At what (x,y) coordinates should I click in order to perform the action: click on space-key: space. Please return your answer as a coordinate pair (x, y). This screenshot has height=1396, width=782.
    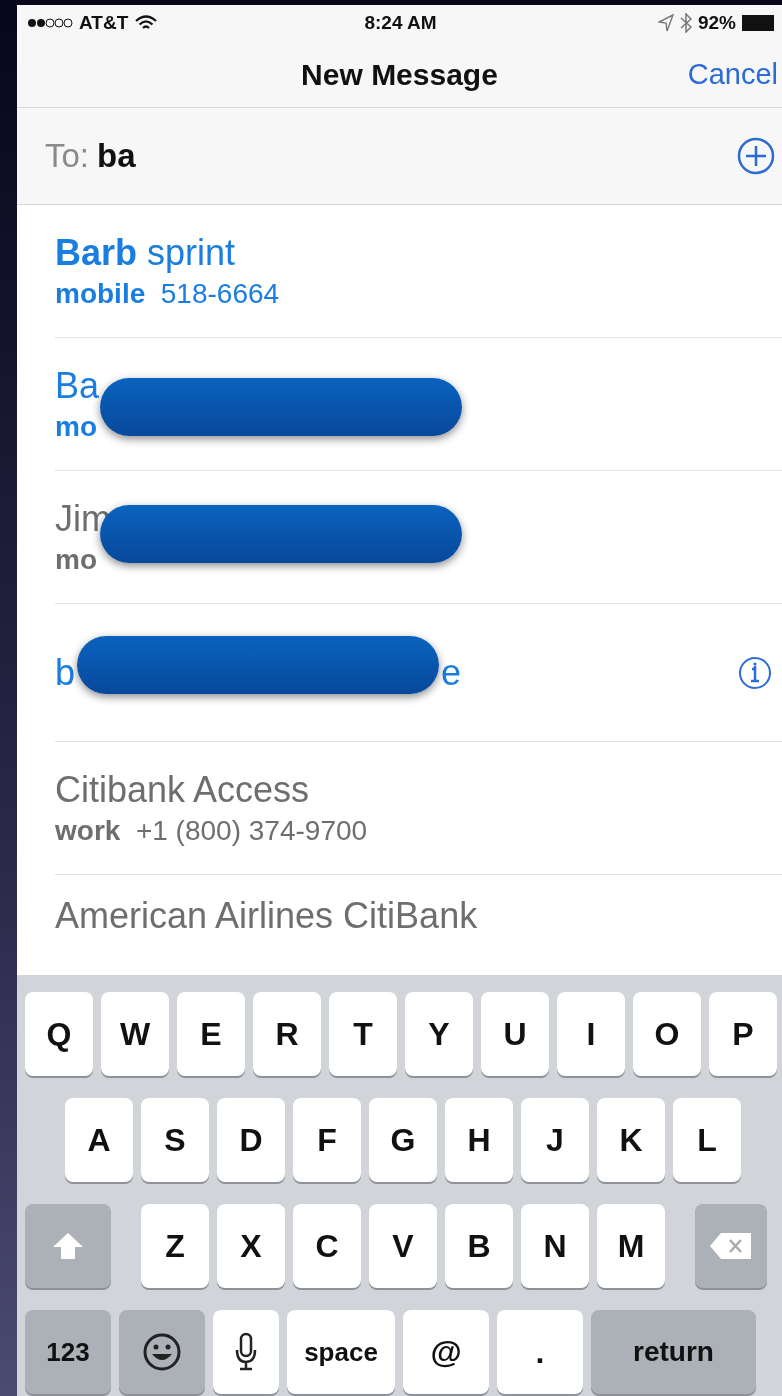
    Looking at the image, I should click on (341, 1352).